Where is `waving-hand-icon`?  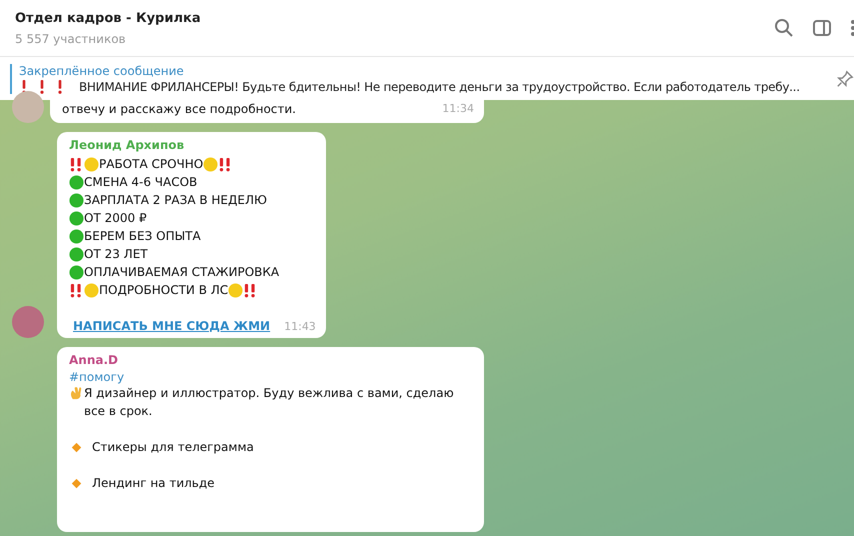
waving-hand-icon is located at coordinates (76, 392).